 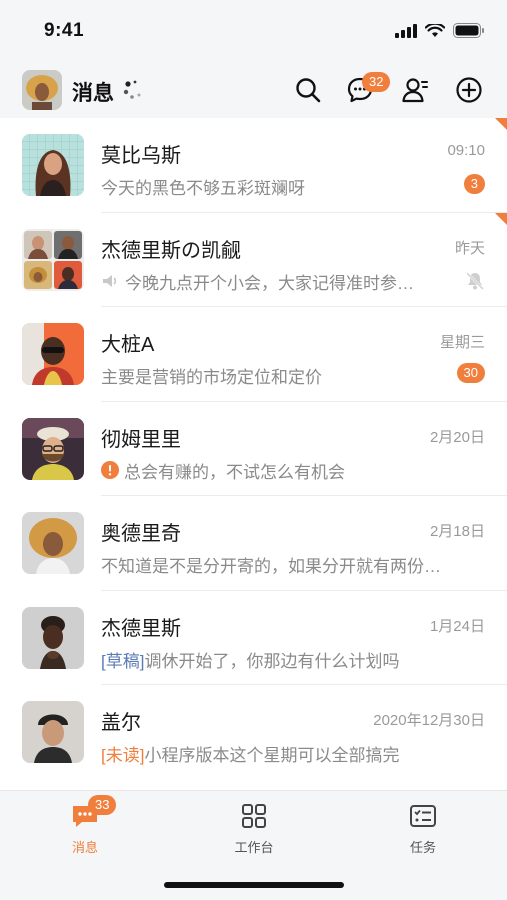 I want to click on conversation-time: 1月24日, so click(x=457, y=626).